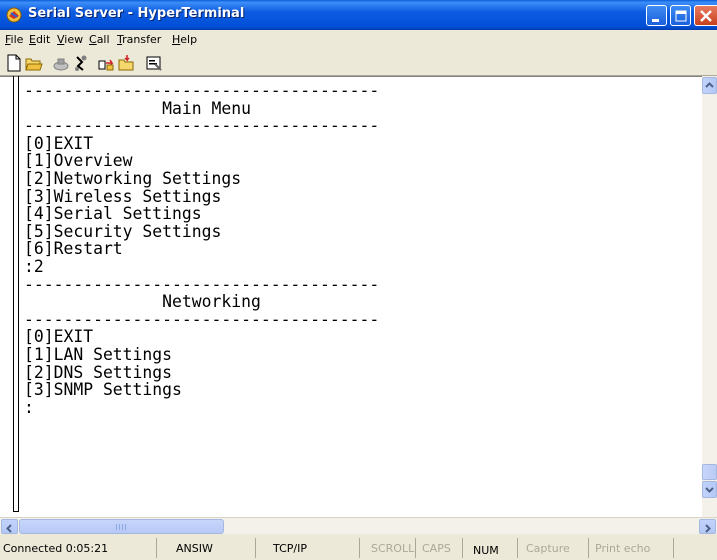  What do you see at coordinates (99, 39) in the screenshot?
I see `menu-call: Call` at bounding box center [99, 39].